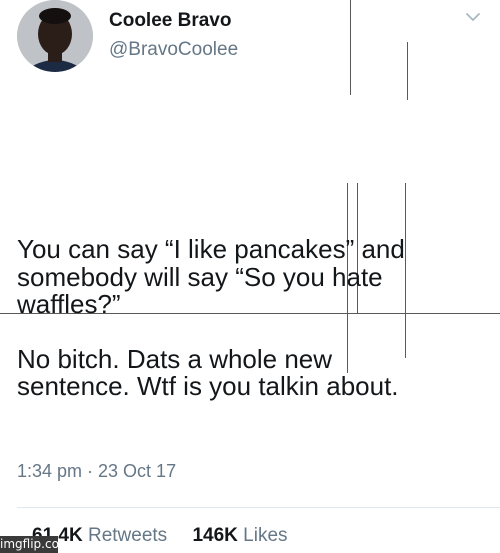  What do you see at coordinates (173, 50) in the screenshot?
I see `user-handle: @BravoCoolee` at bounding box center [173, 50].